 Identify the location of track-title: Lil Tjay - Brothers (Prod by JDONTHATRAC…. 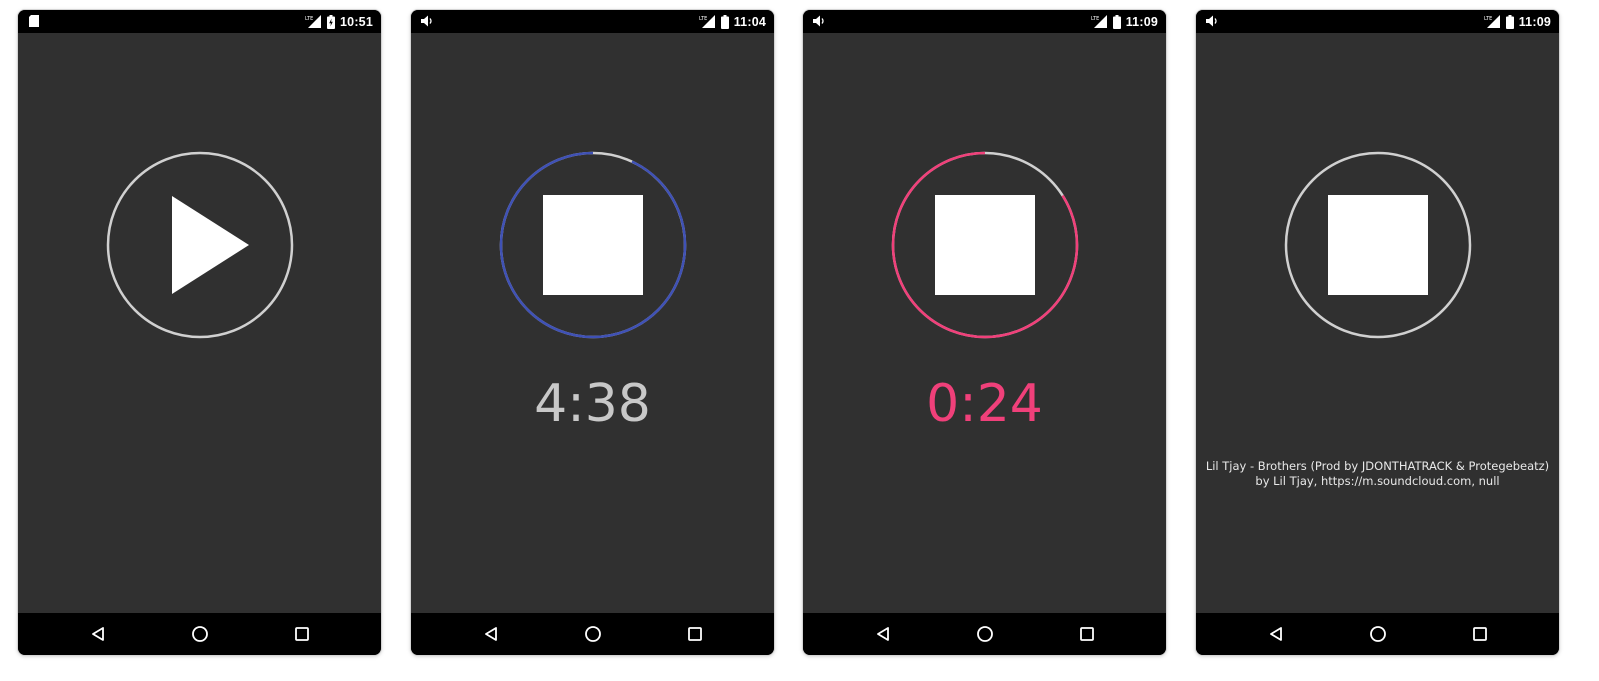
(1377, 466).